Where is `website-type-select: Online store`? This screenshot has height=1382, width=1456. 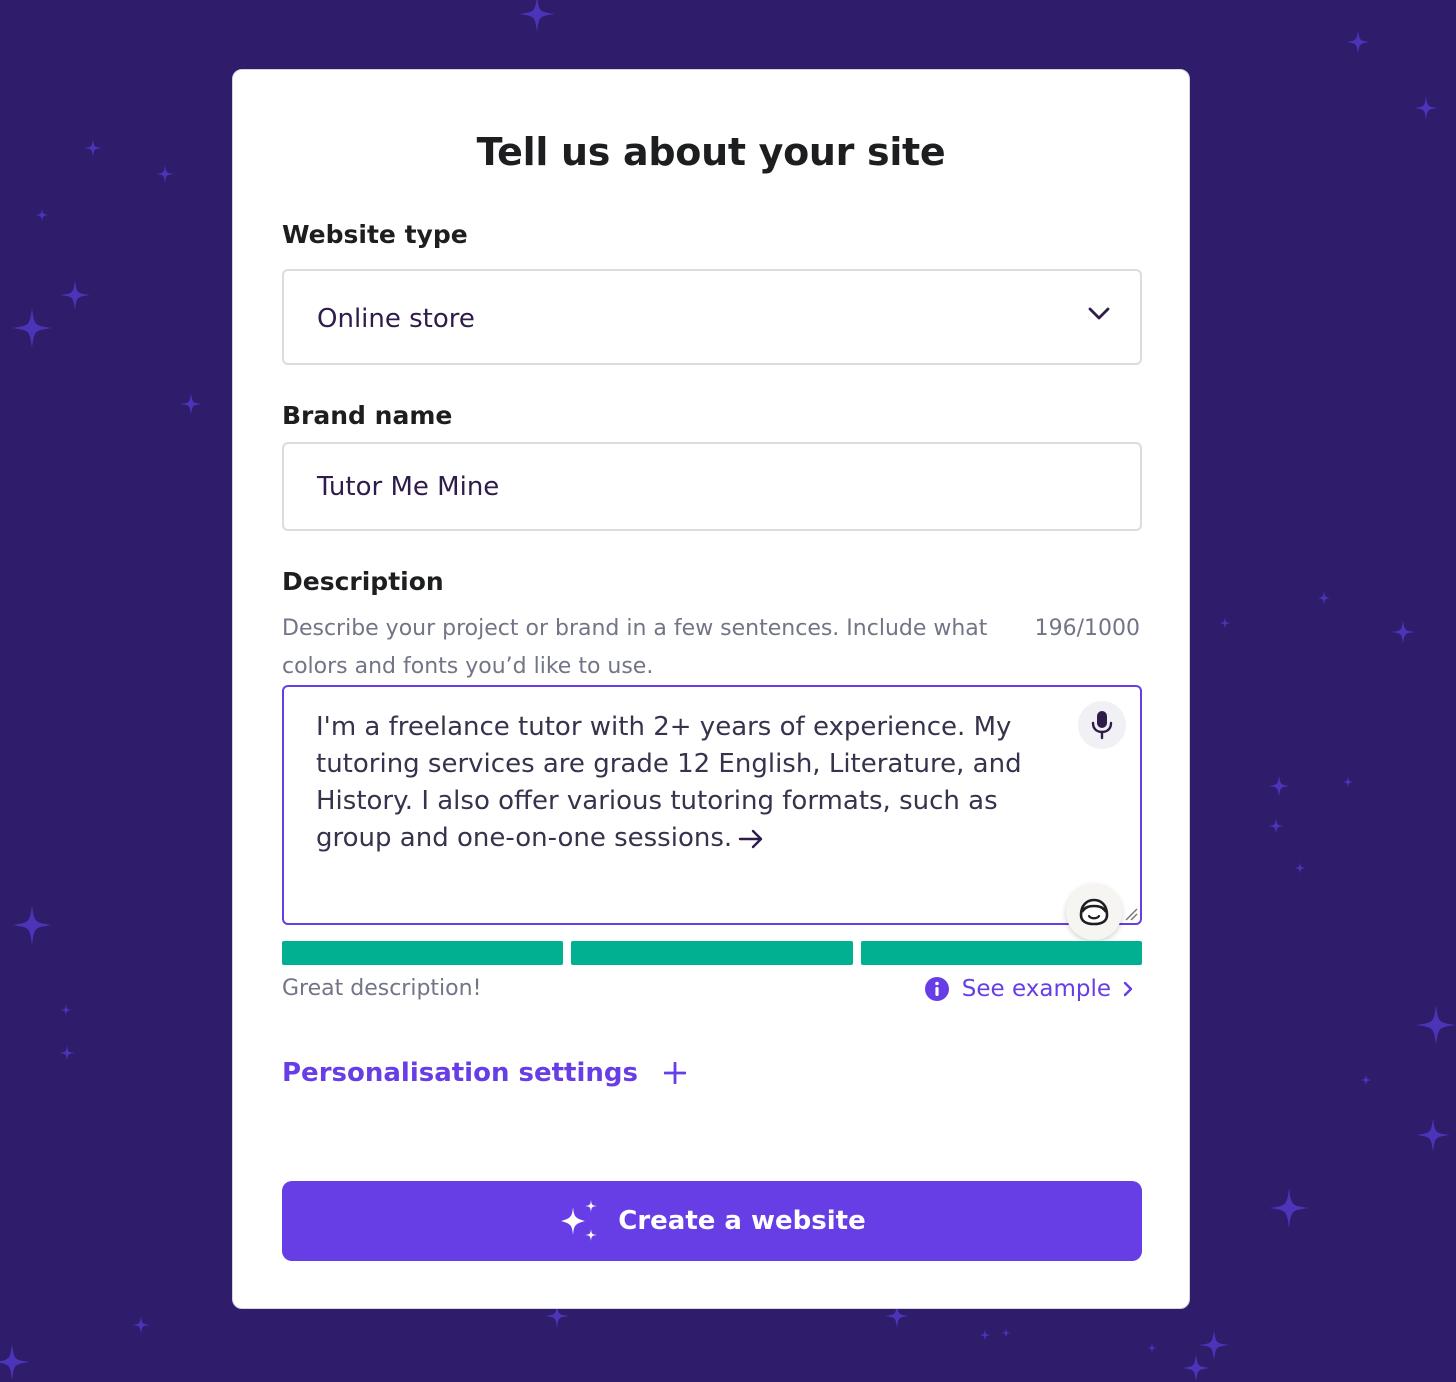 website-type-select: Online store is located at coordinates (712, 317).